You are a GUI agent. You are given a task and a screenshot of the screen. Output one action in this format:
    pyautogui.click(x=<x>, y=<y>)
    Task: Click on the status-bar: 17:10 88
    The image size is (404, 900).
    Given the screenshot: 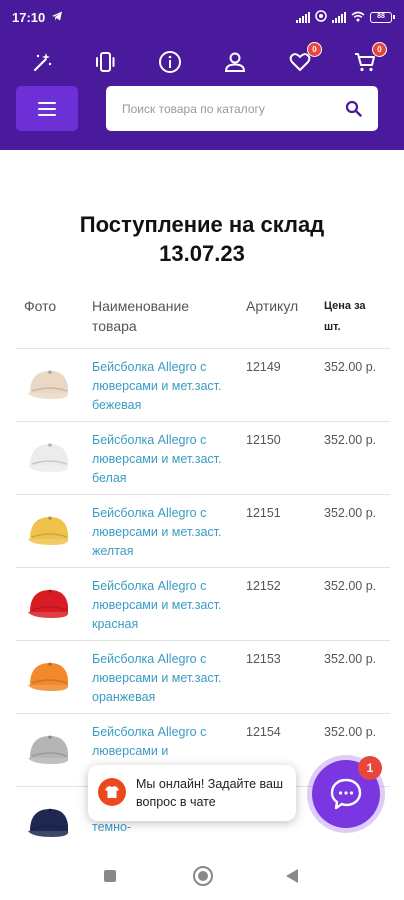 What is the action you would take?
    pyautogui.click(x=202, y=17)
    